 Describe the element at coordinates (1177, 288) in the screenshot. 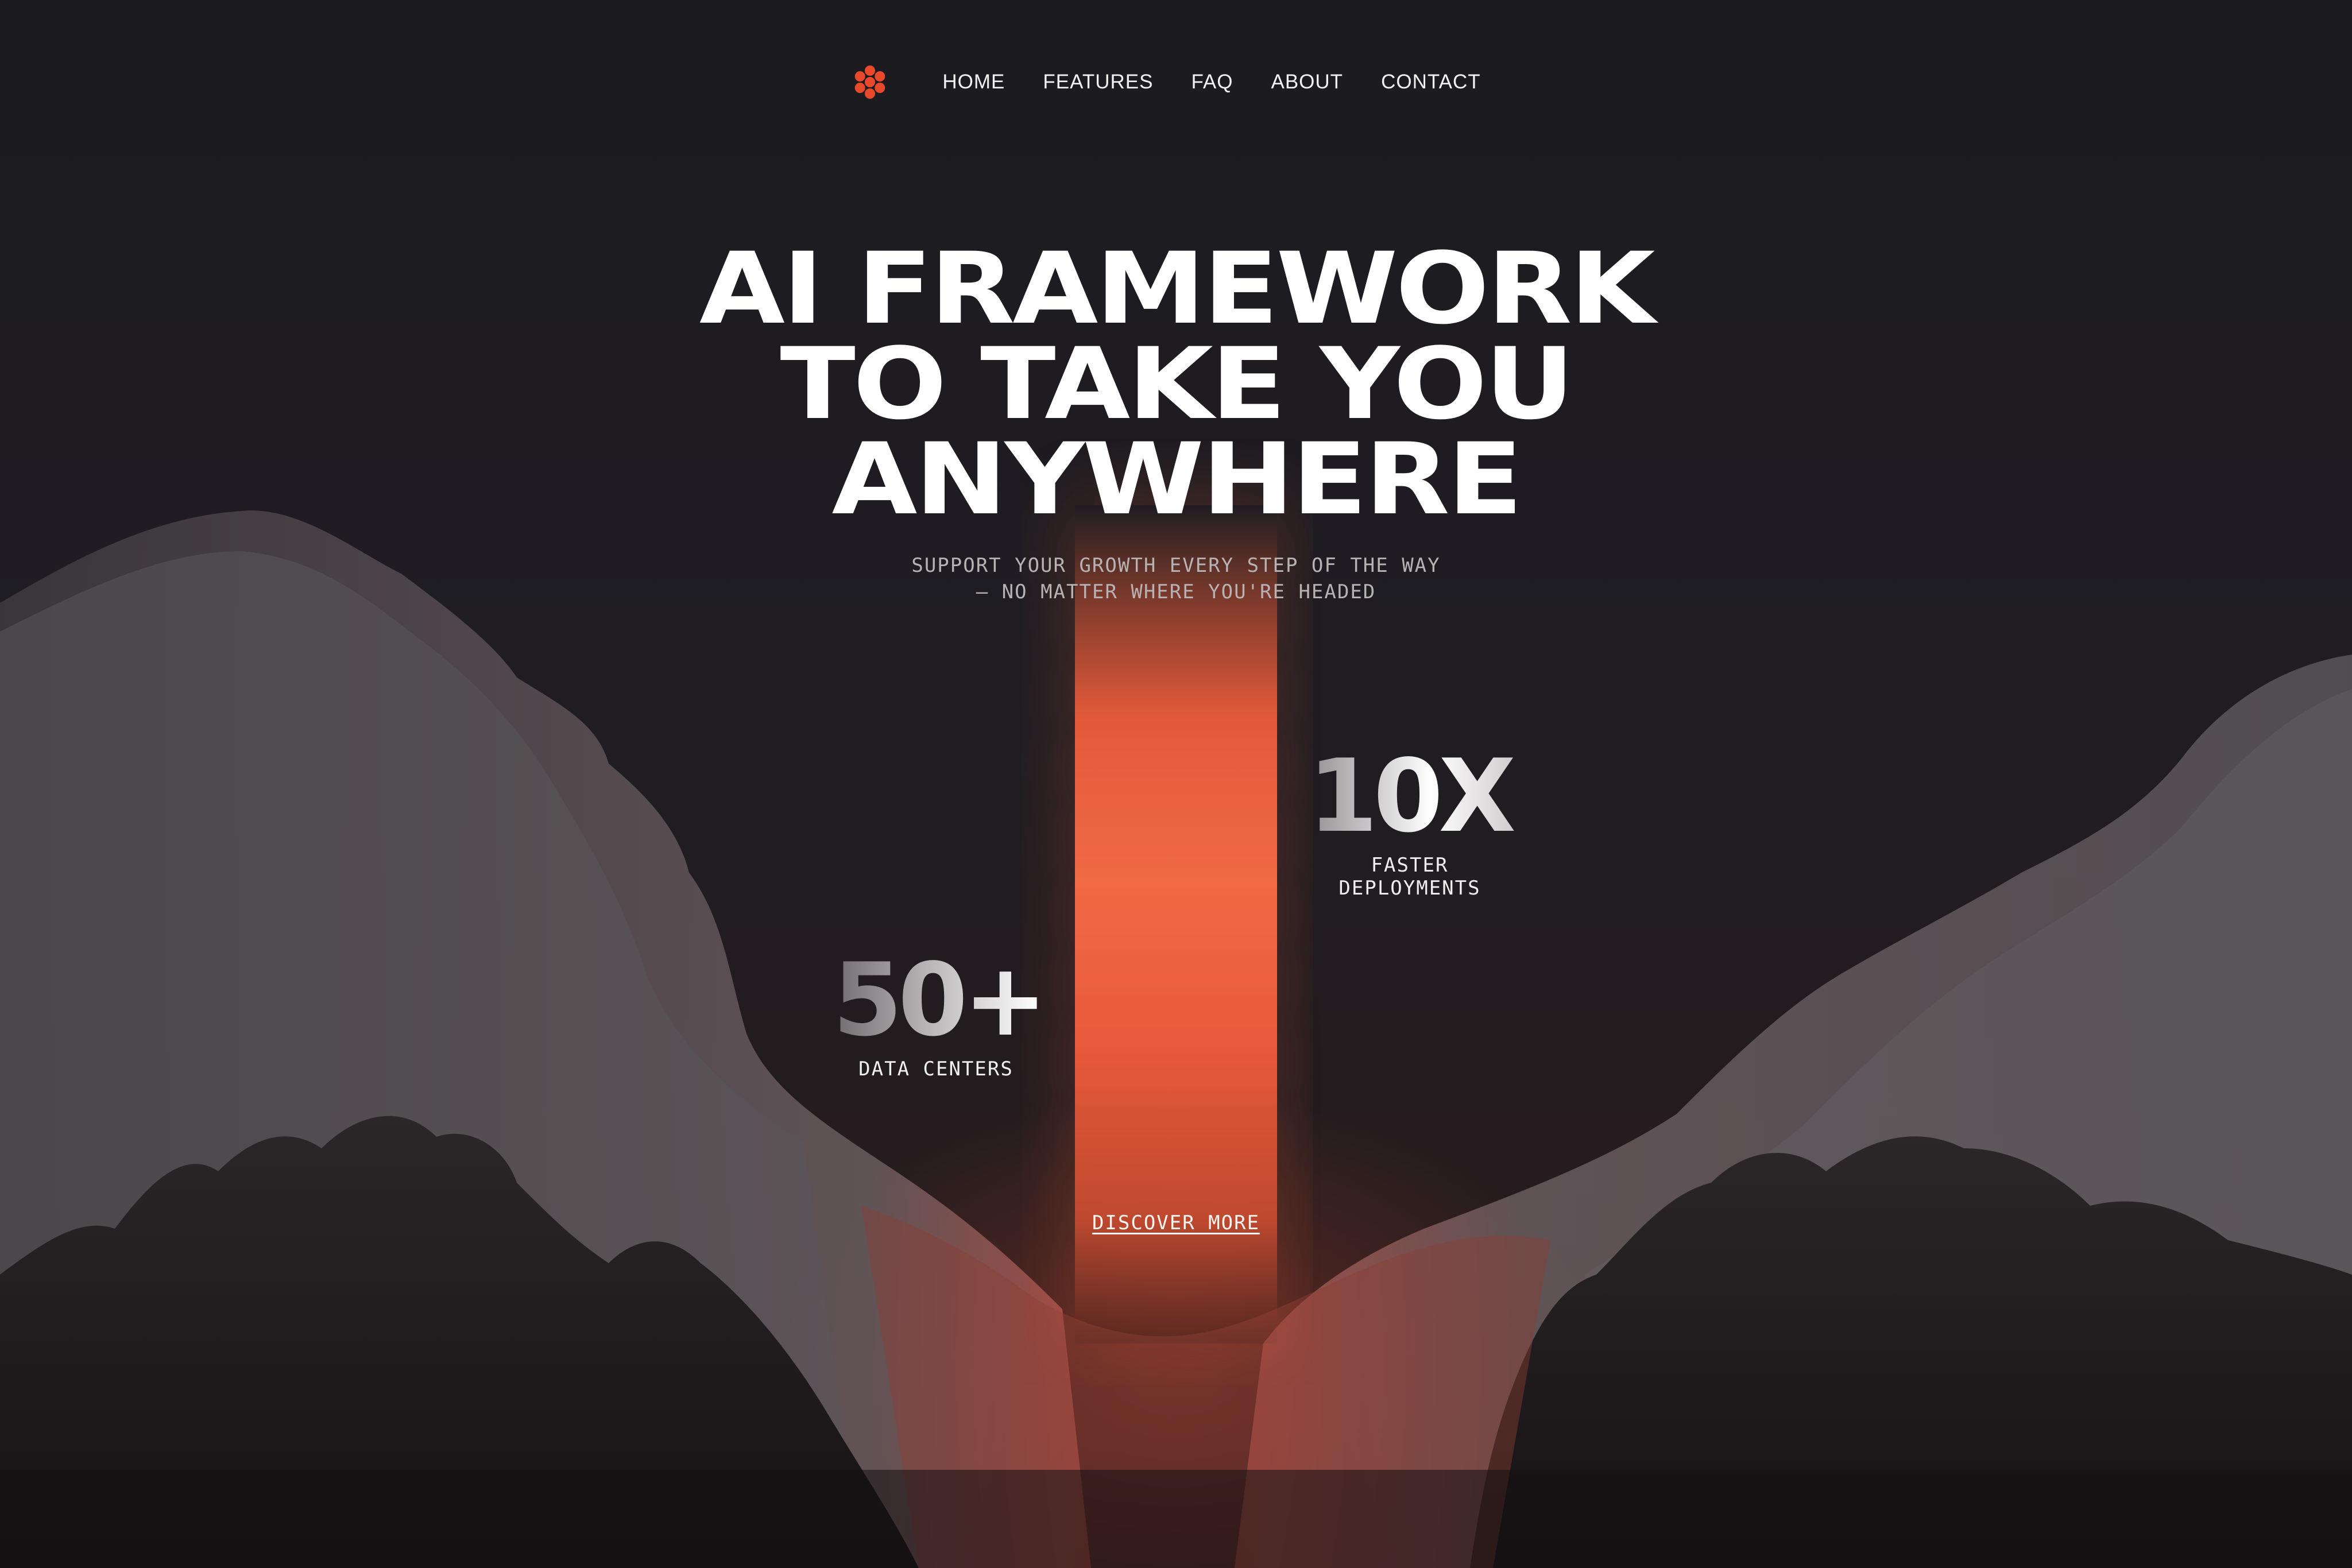

I see `hero-title-line: AI FRAMEWORK` at that location.